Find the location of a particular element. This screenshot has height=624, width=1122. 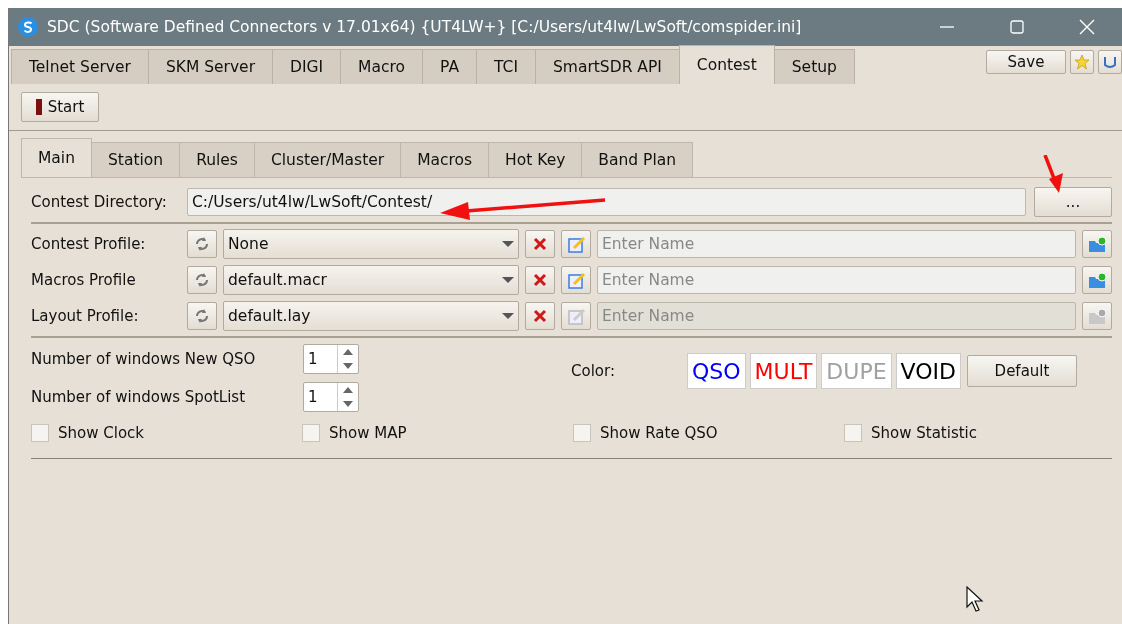

profile-dropdown: default.macr is located at coordinates (371, 280).